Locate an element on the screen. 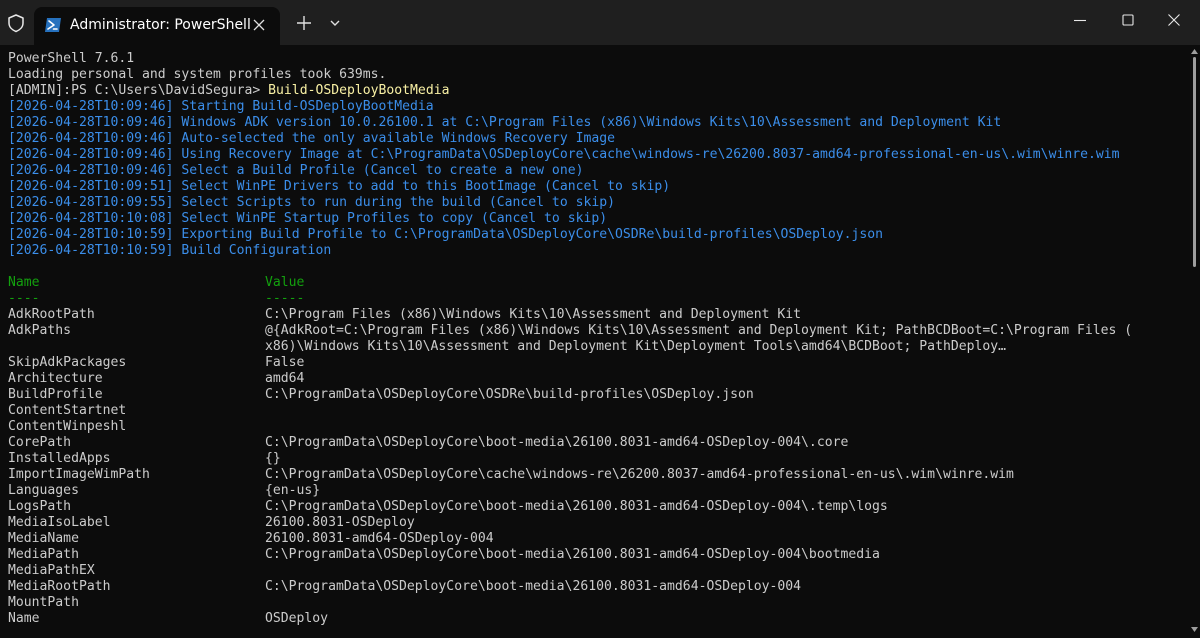  property-name: ContentWinpeshl is located at coordinates (67, 426).